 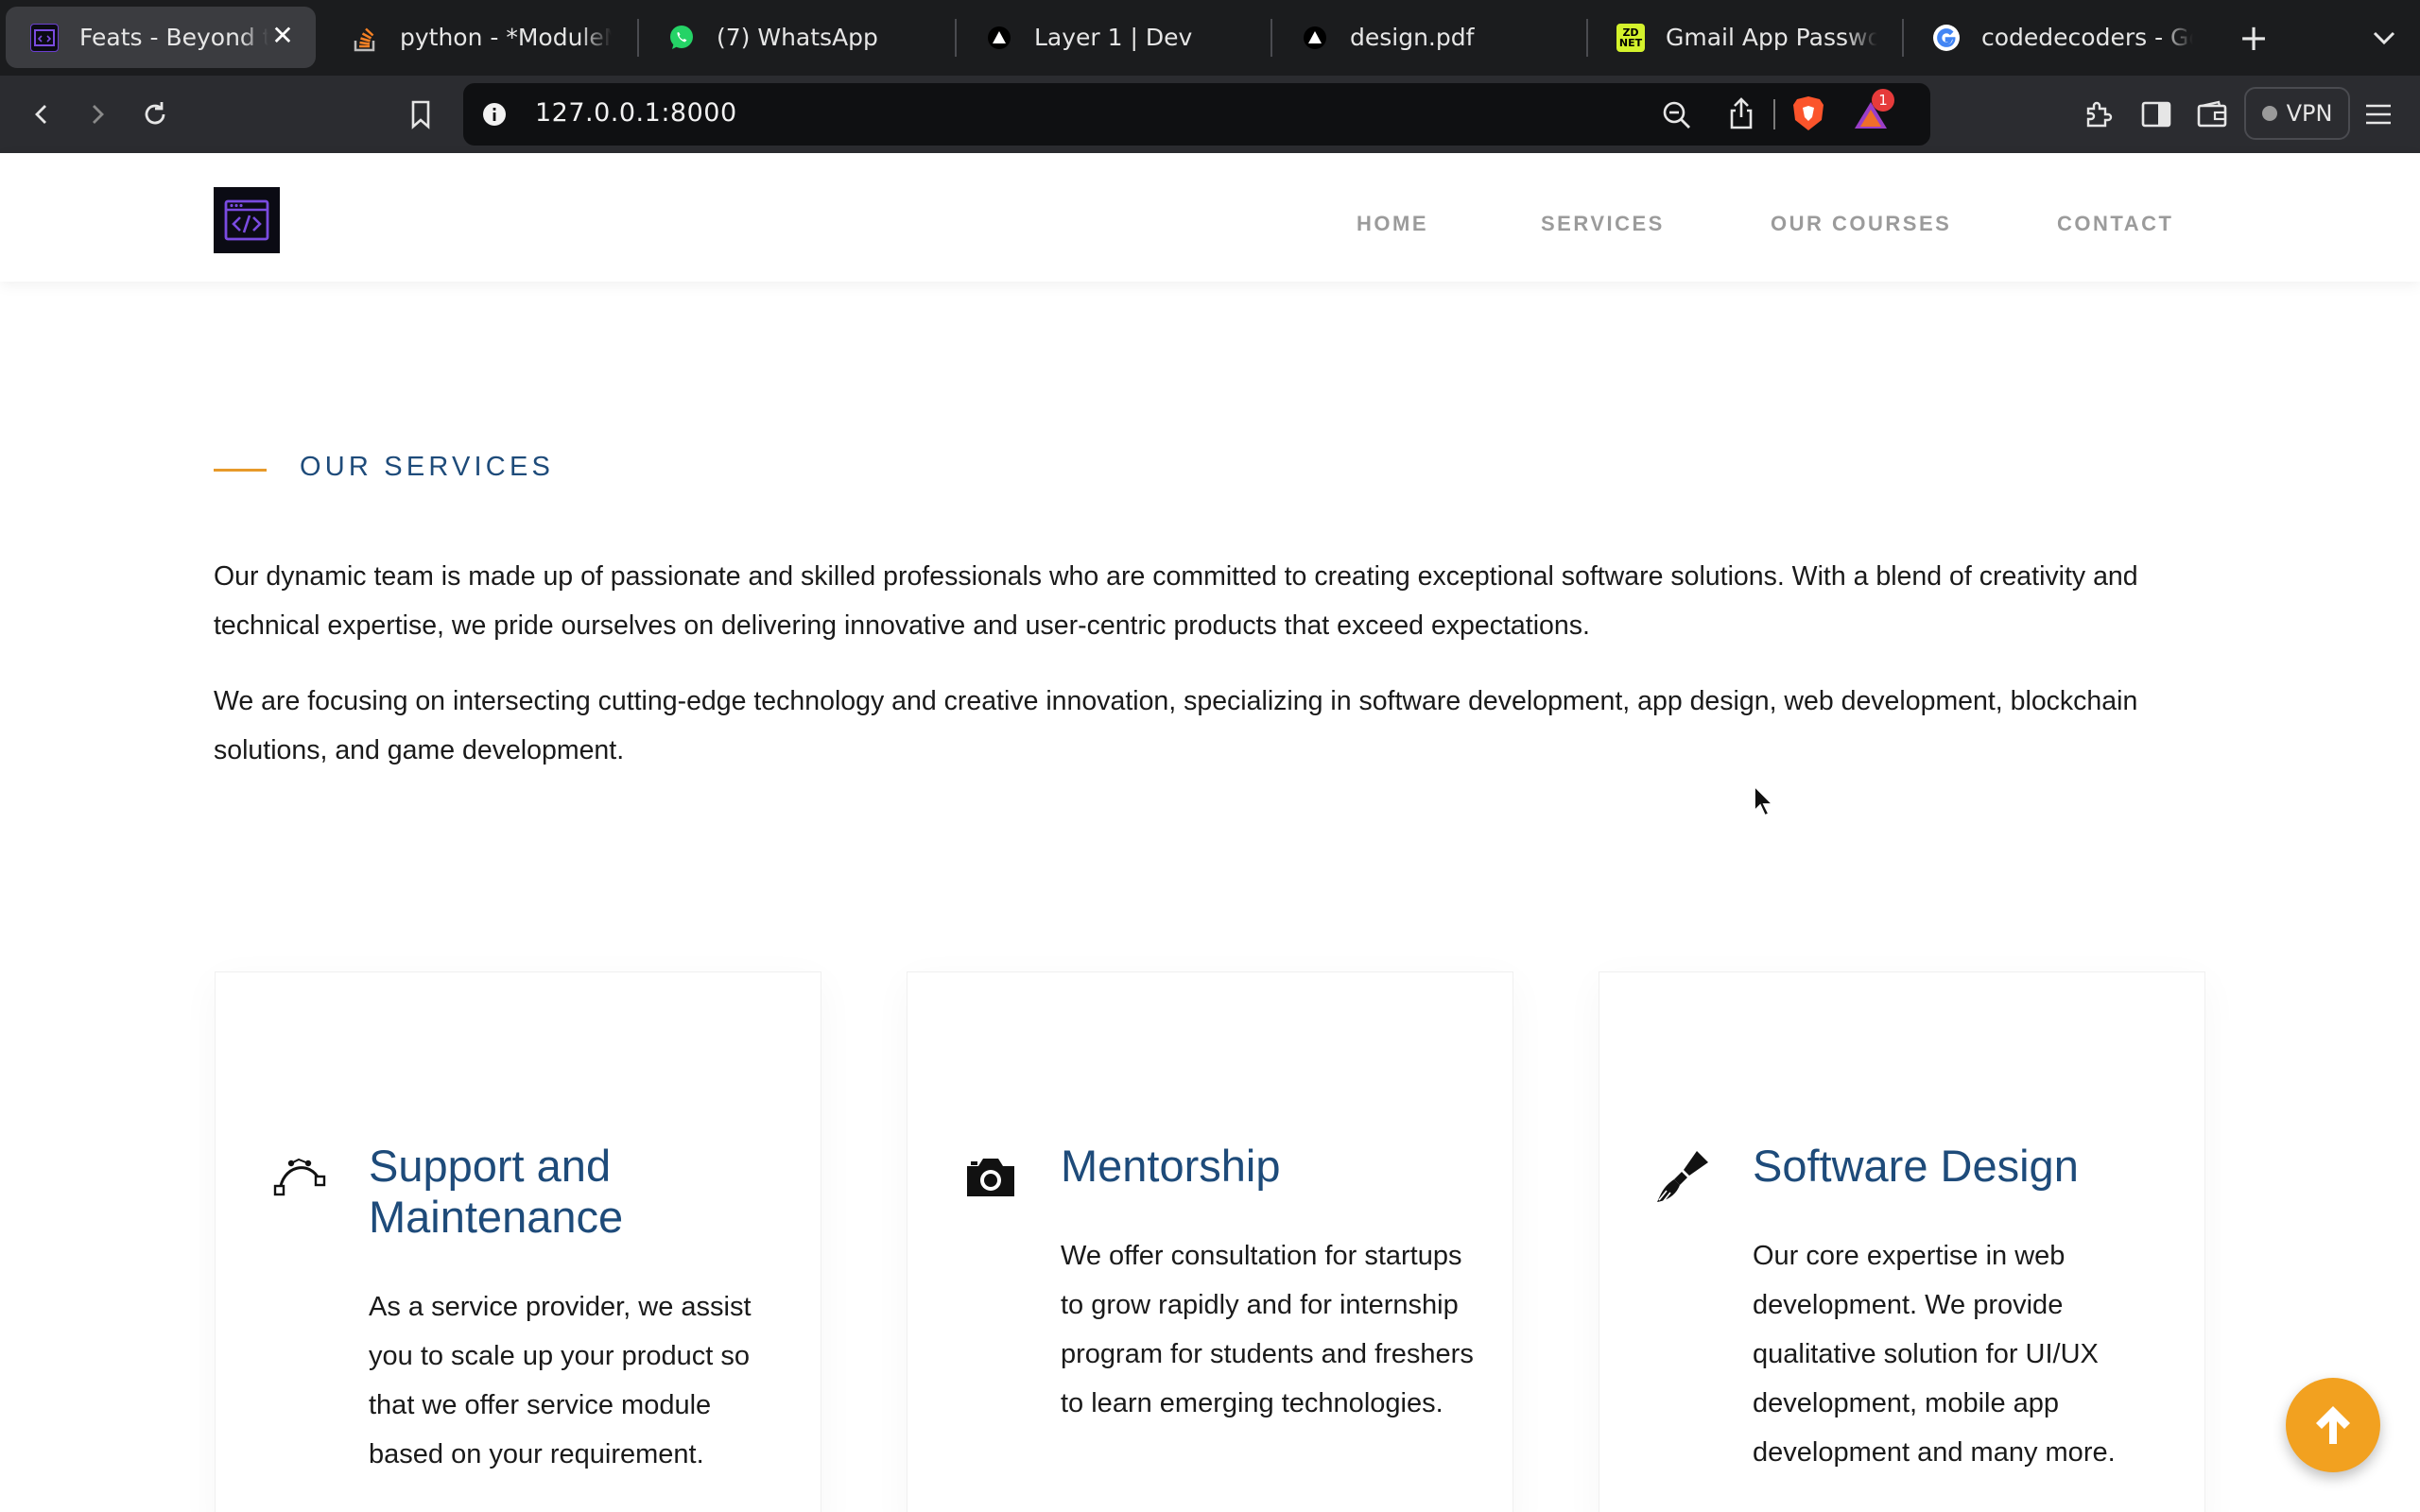 What do you see at coordinates (421, 114) in the screenshot?
I see `bookmark-icon` at bounding box center [421, 114].